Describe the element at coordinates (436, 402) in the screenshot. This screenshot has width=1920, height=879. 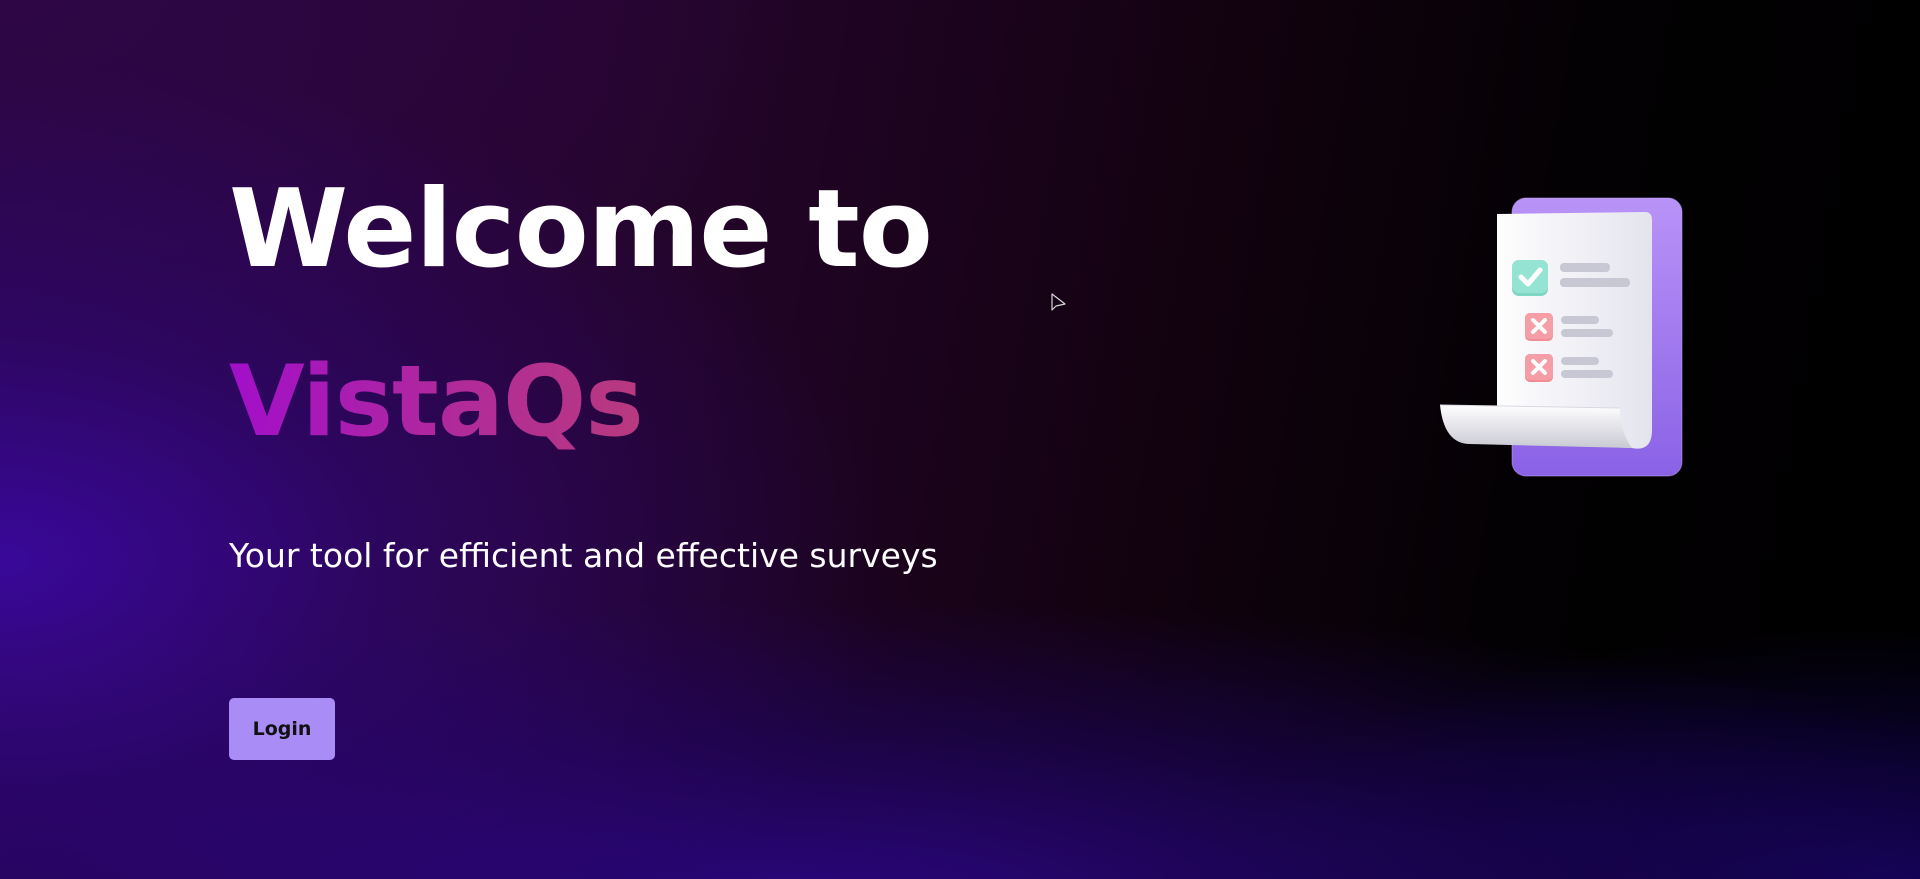
I see `brand-name-heading: VistaQs` at that location.